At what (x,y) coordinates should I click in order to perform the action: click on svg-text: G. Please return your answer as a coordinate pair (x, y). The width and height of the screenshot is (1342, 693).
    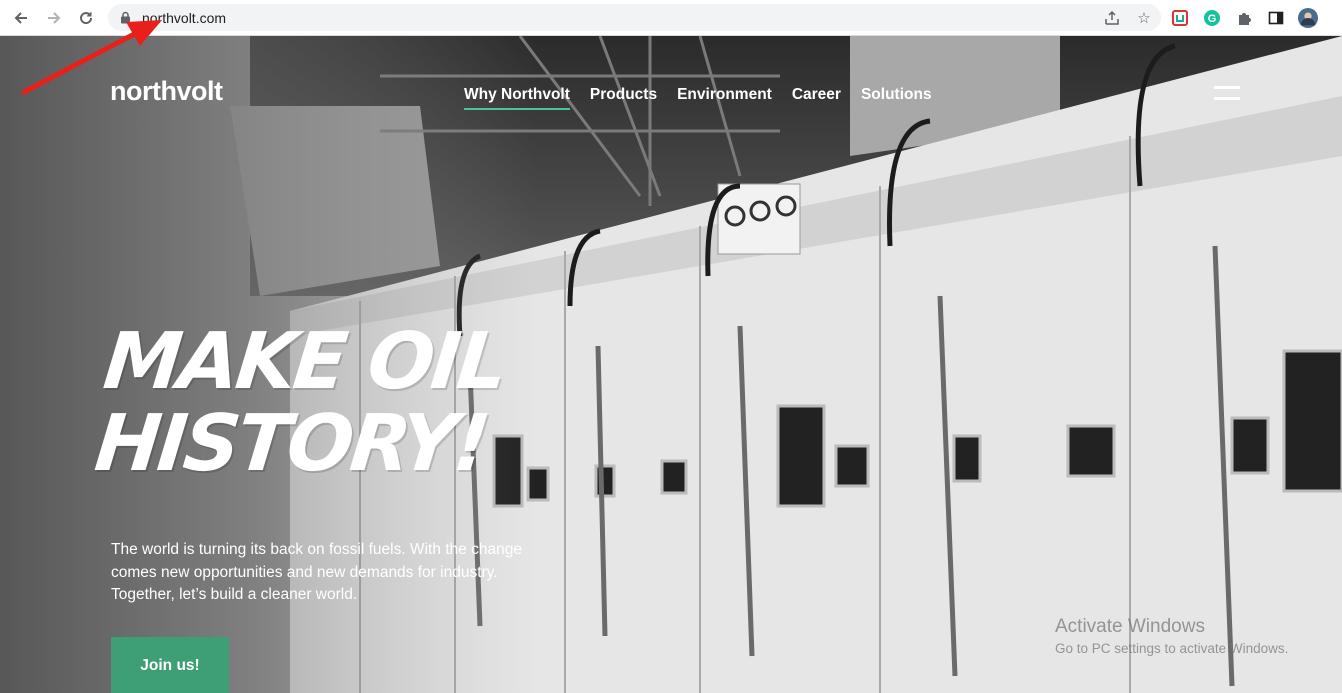
    Looking at the image, I should click on (1212, 19).